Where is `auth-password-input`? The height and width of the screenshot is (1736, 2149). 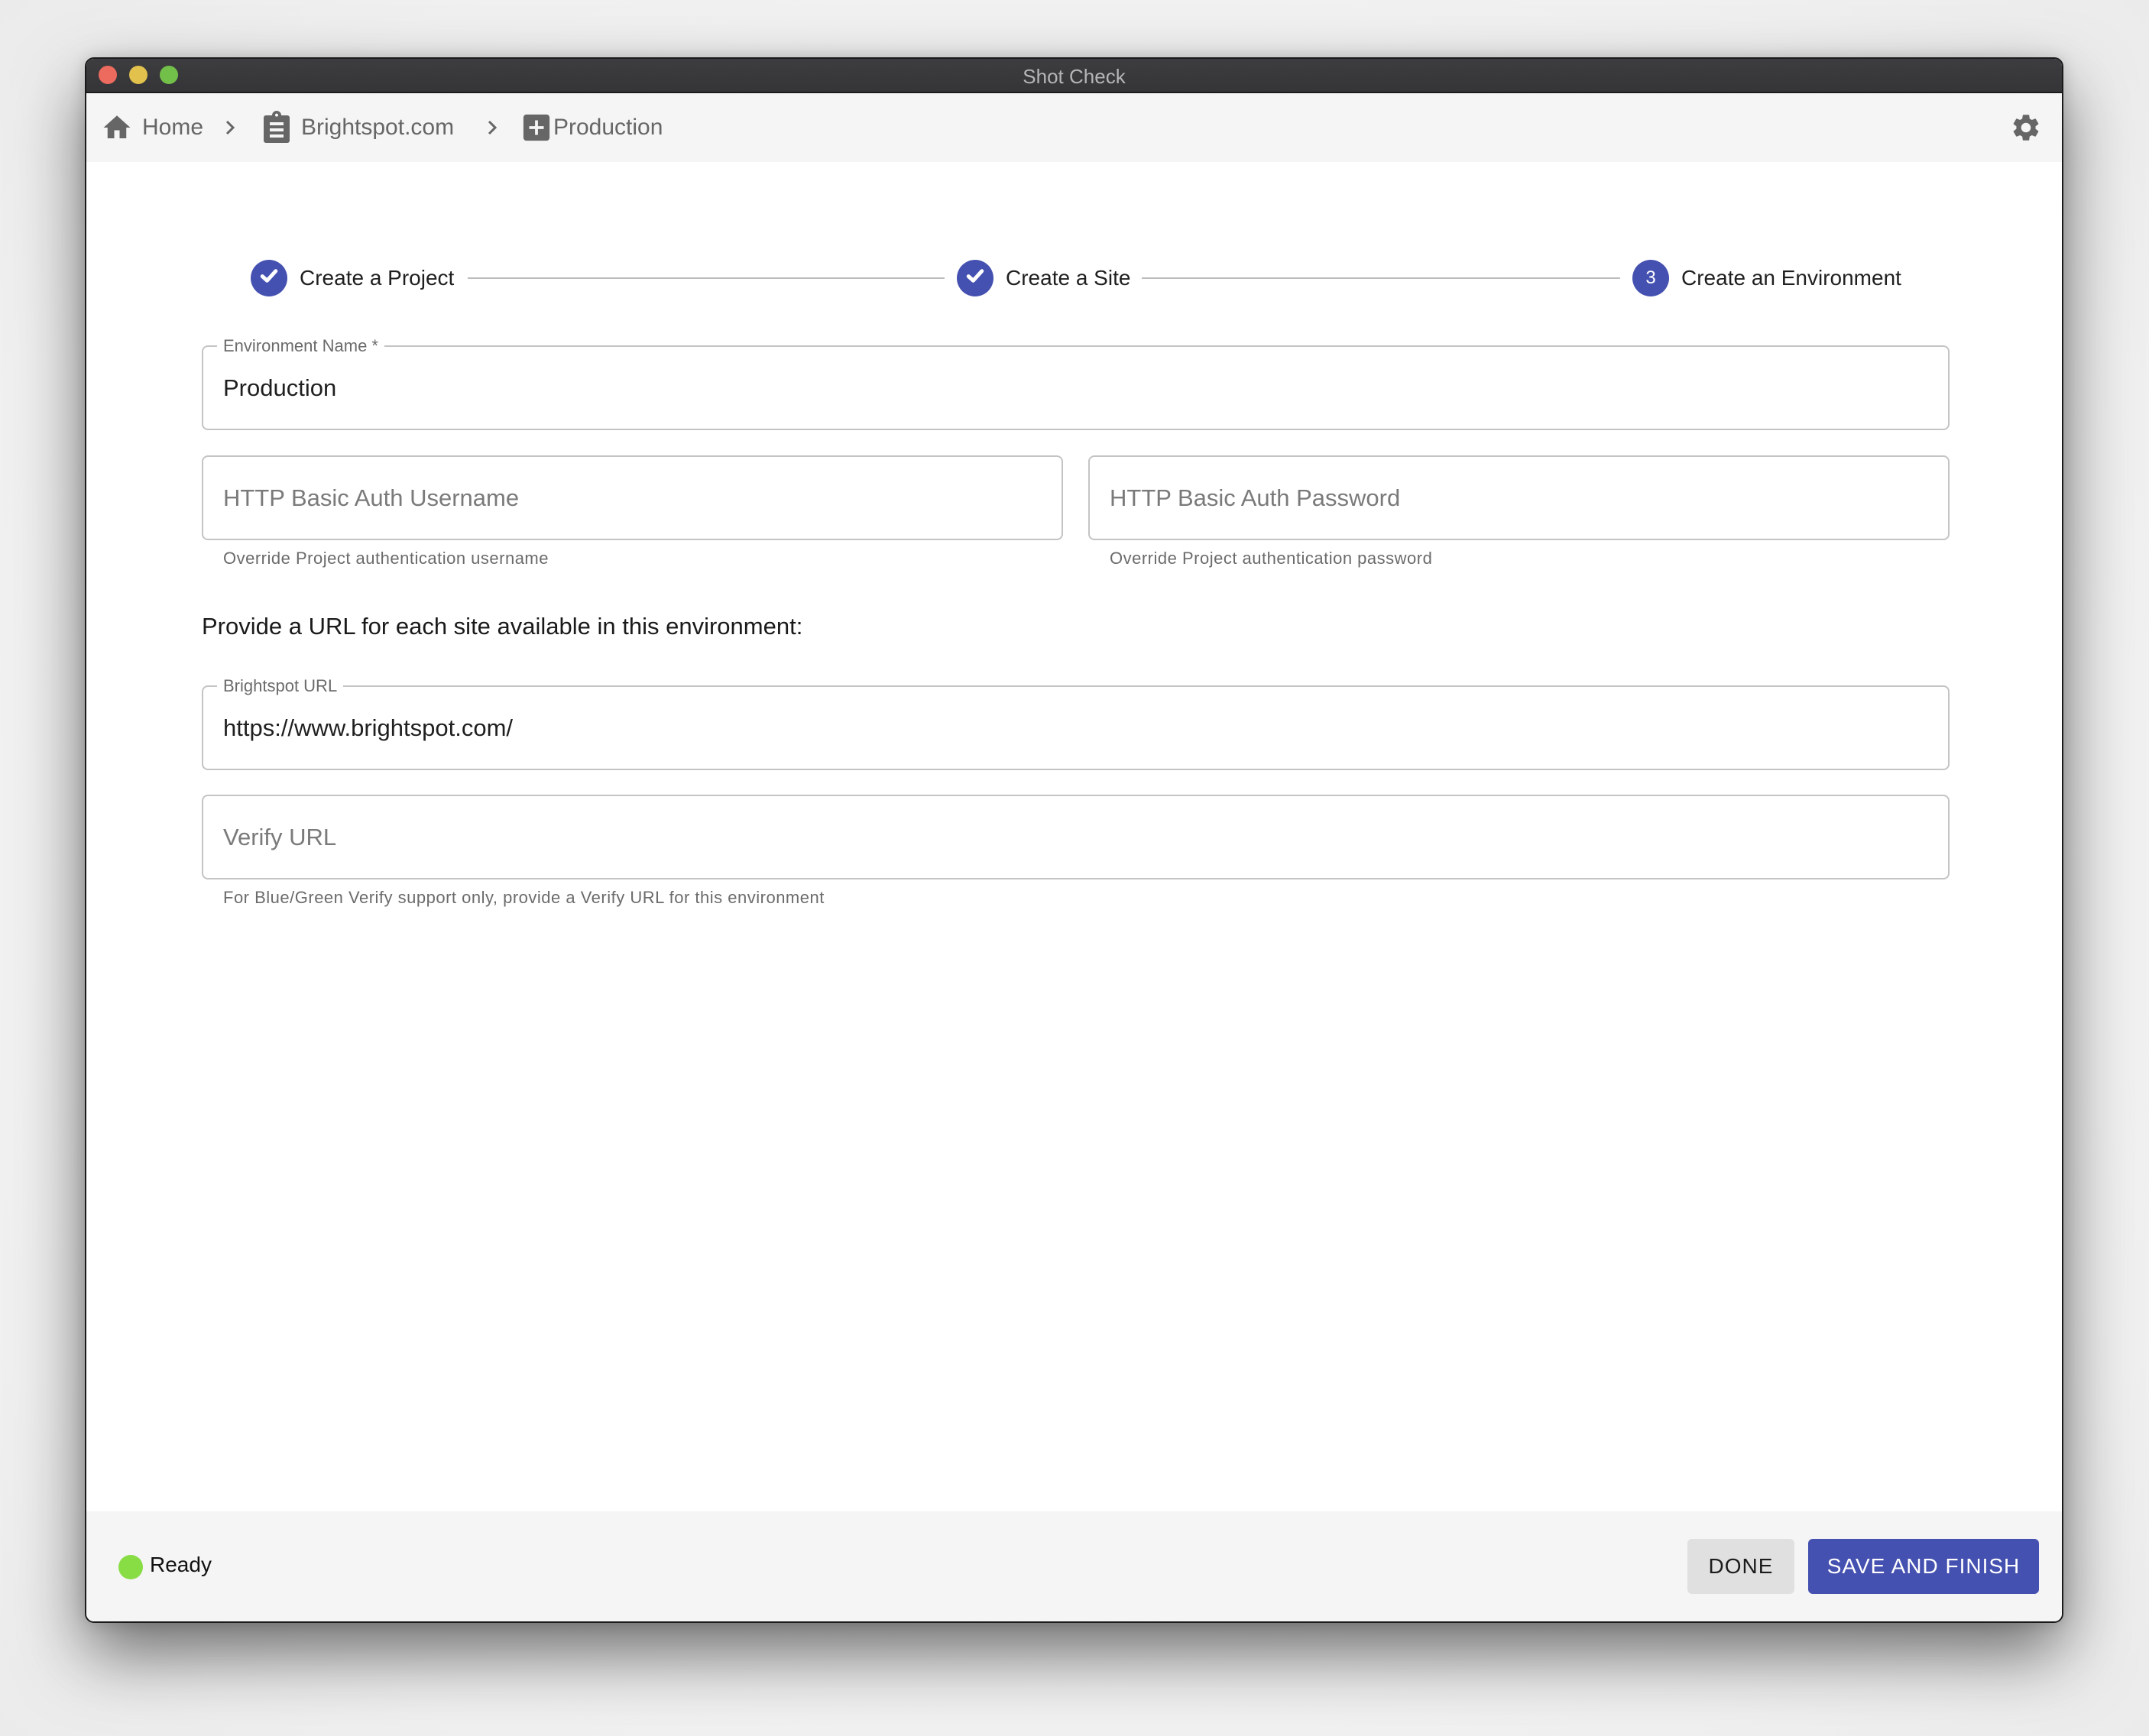
auth-password-input is located at coordinates (1519, 498).